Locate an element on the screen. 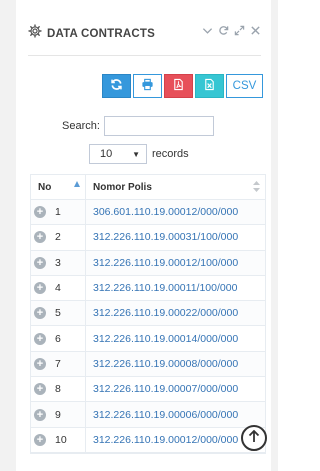 The height and width of the screenshot is (471, 320). column-header-no-label: No is located at coordinates (45, 187).